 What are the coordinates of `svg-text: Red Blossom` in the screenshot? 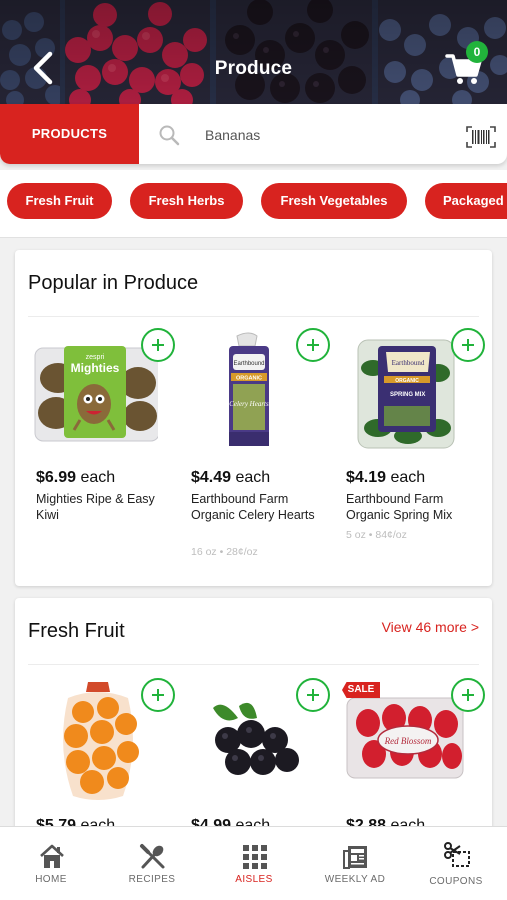 It's located at (408, 741).